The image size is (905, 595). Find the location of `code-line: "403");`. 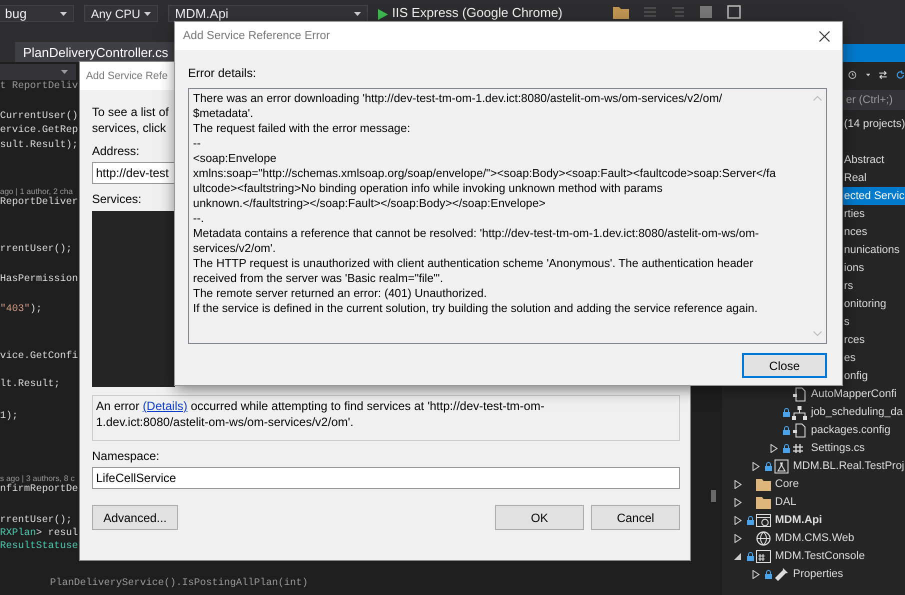

code-line: "403"); is located at coordinates (21, 309).